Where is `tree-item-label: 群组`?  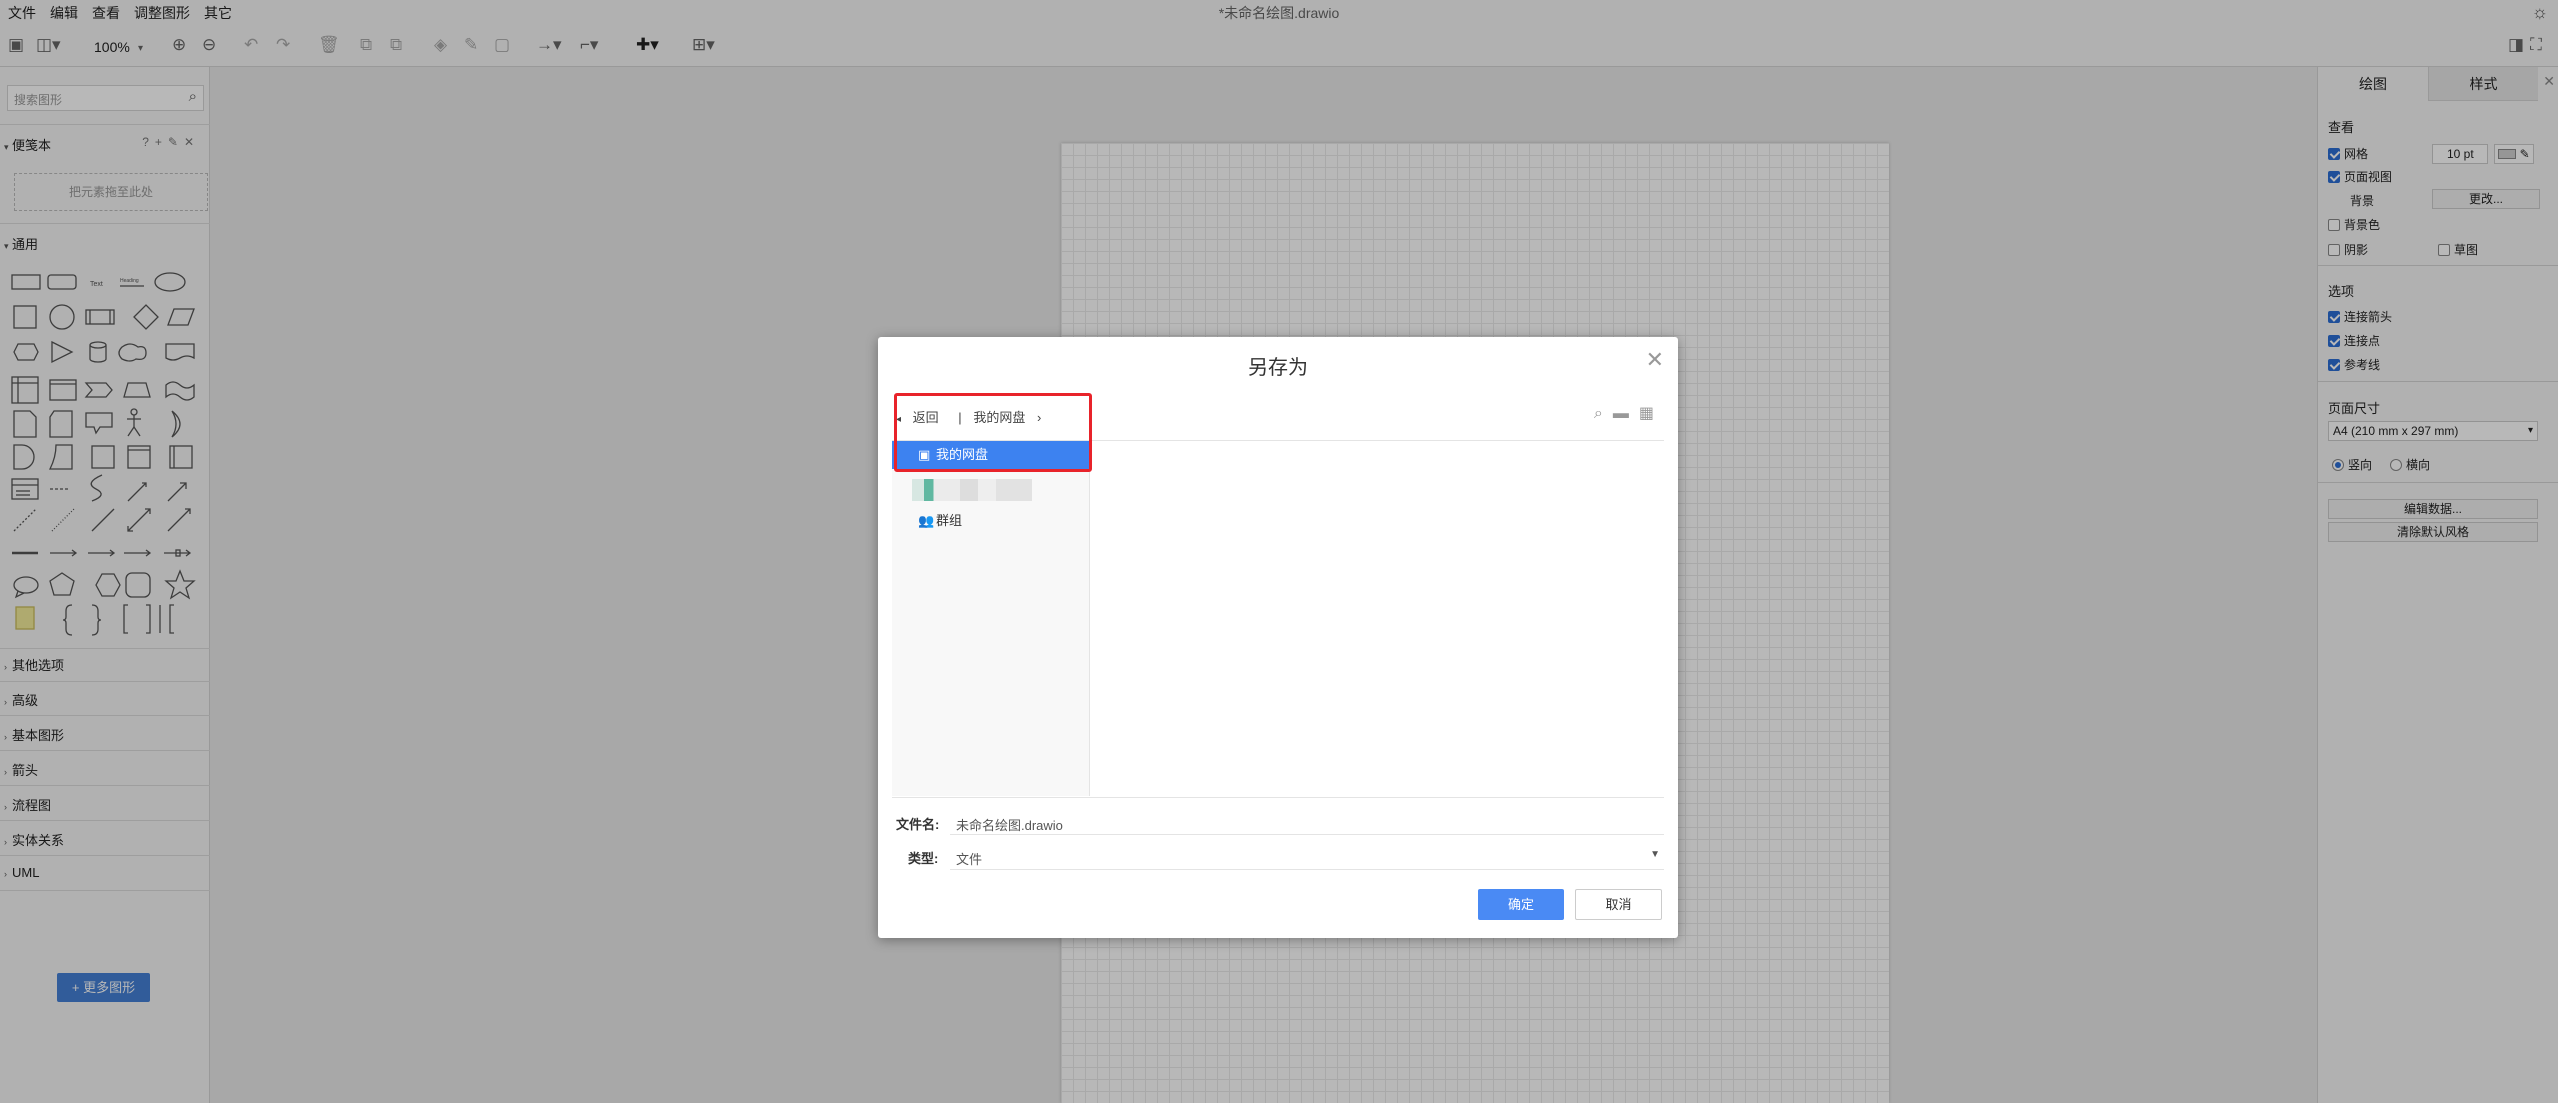
tree-item-label: 群组 is located at coordinates (949, 520).